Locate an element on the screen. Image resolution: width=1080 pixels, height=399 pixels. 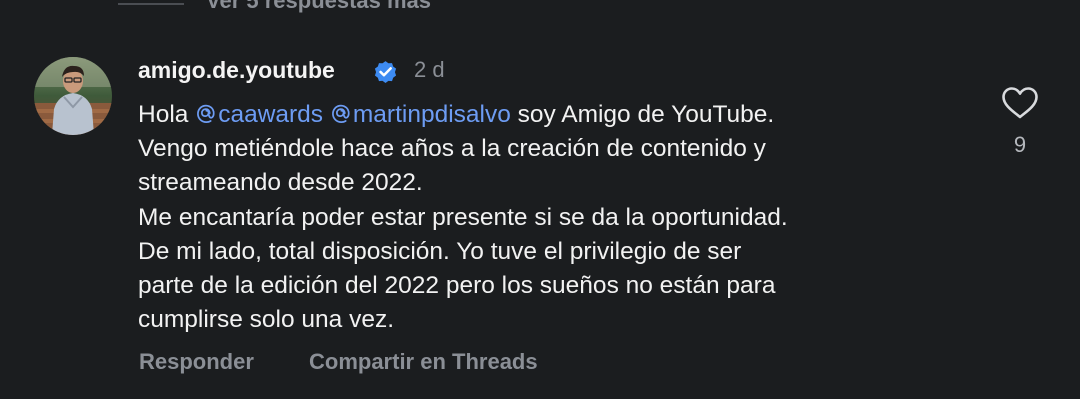
mention-caawards-link: caawards is located at coordinates (259, 114).